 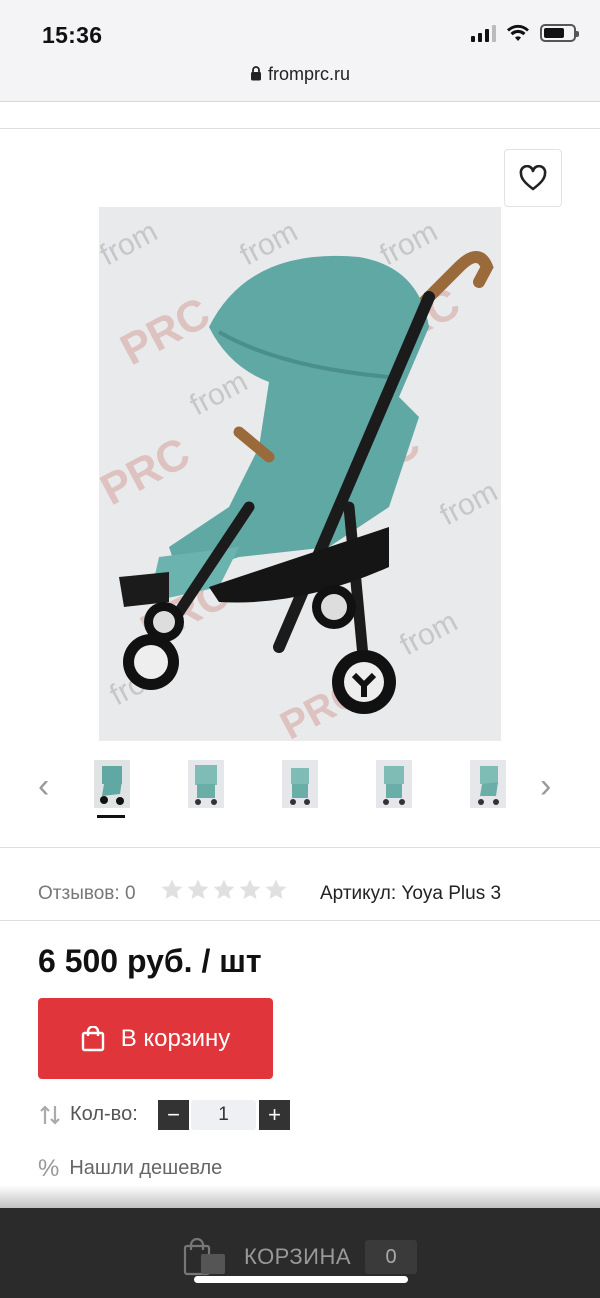 I want to click on signal-icon, so click(x=483, y=33).